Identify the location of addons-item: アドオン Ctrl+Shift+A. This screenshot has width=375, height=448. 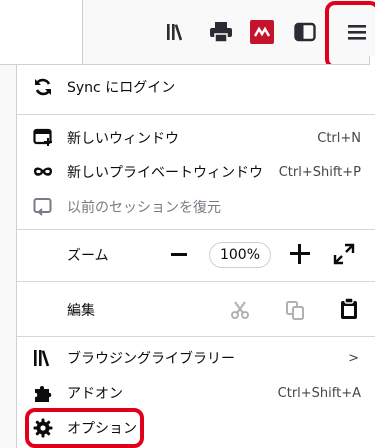
(196, 393).